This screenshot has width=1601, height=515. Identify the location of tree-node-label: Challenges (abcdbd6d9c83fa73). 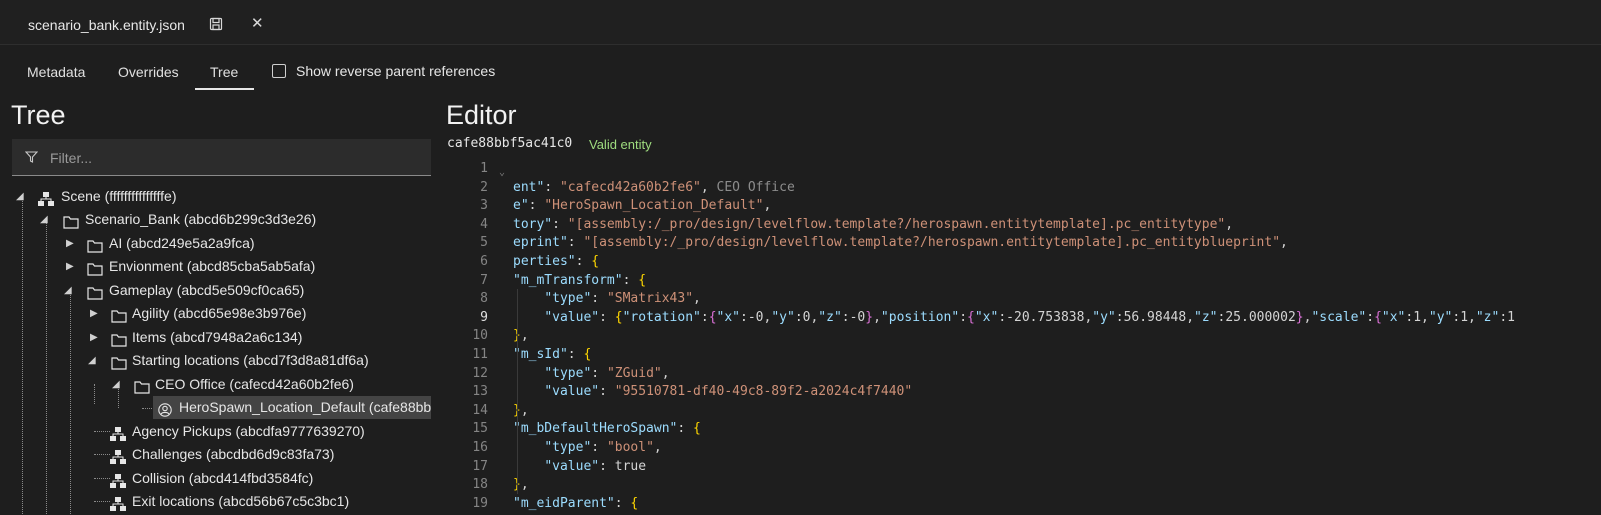
(233, 454).